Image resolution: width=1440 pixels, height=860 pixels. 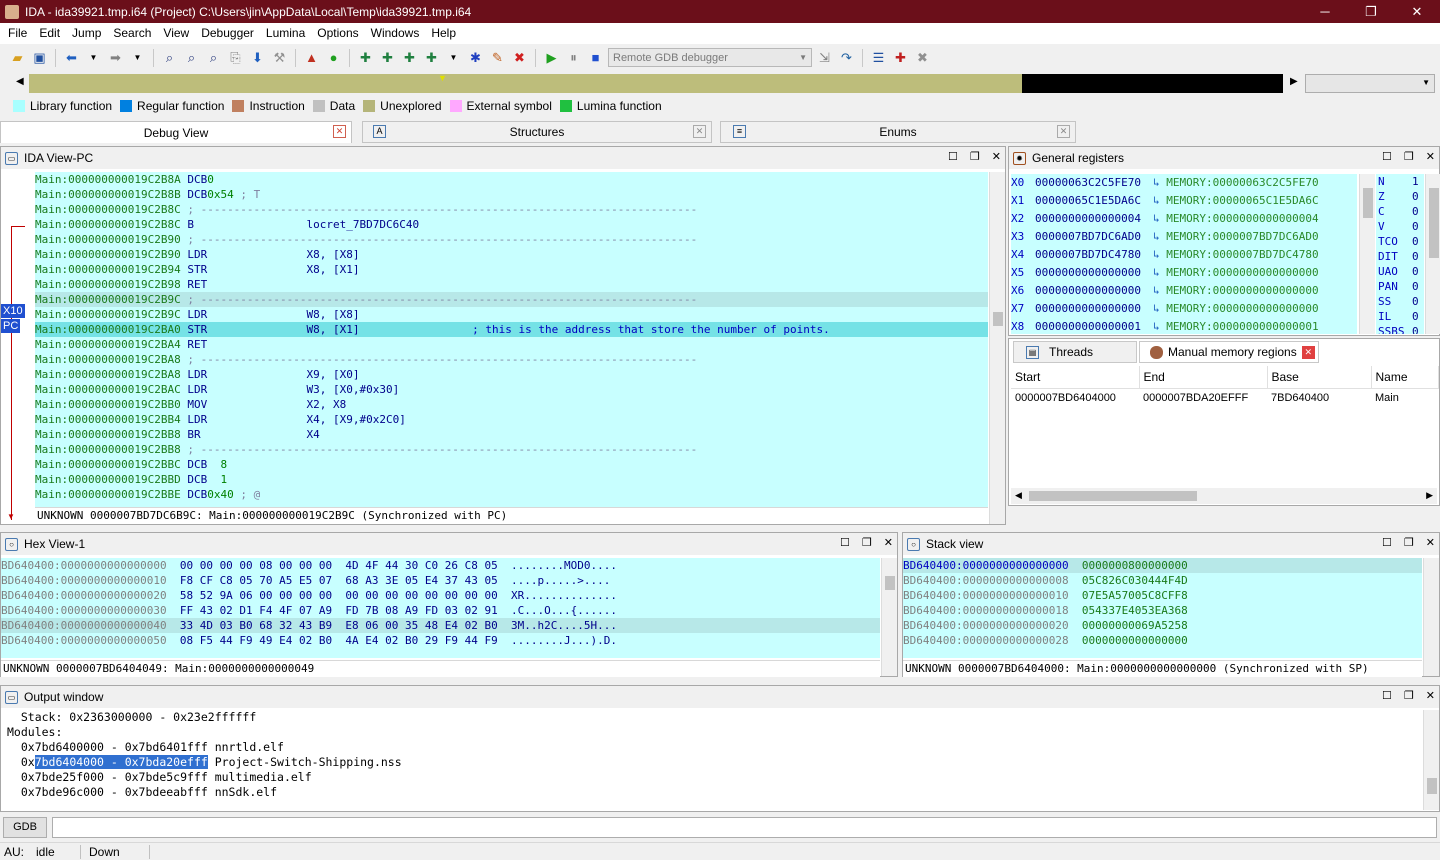 I want to click on column-header: Base, so click(x=1319, y=377).